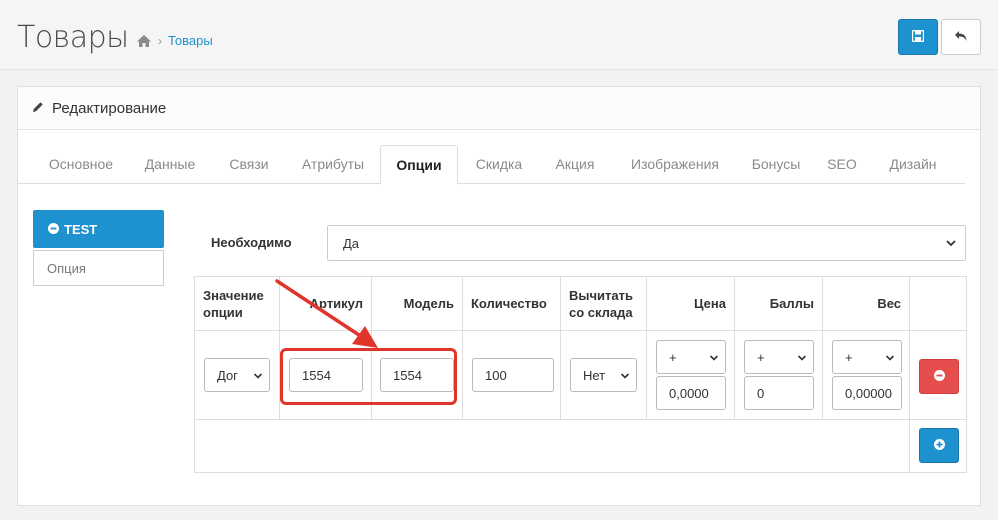 The width and height of the screenshot is (998, 520). I want to click on add-option-value-button, so click(939, 445).